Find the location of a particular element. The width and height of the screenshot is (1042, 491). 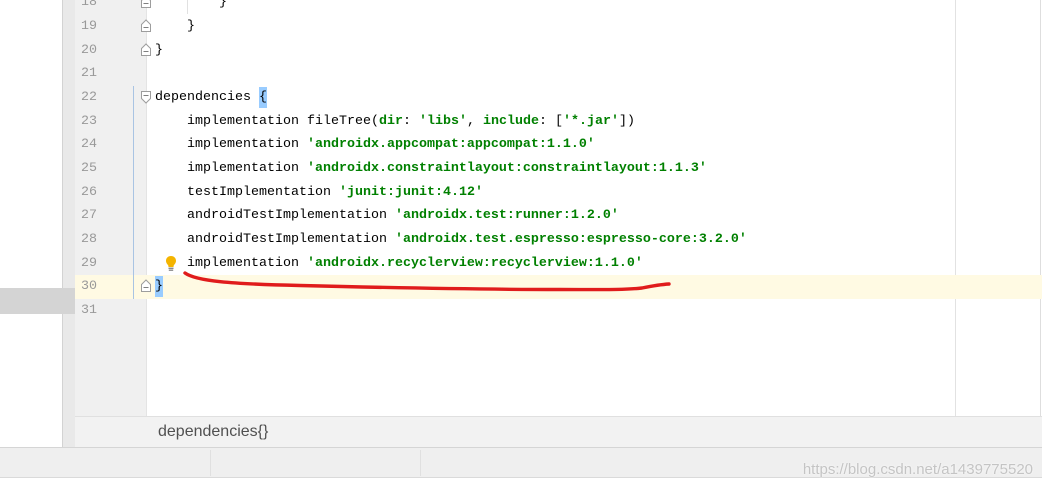

named-argument: dir is located at coordinates (390, 121).